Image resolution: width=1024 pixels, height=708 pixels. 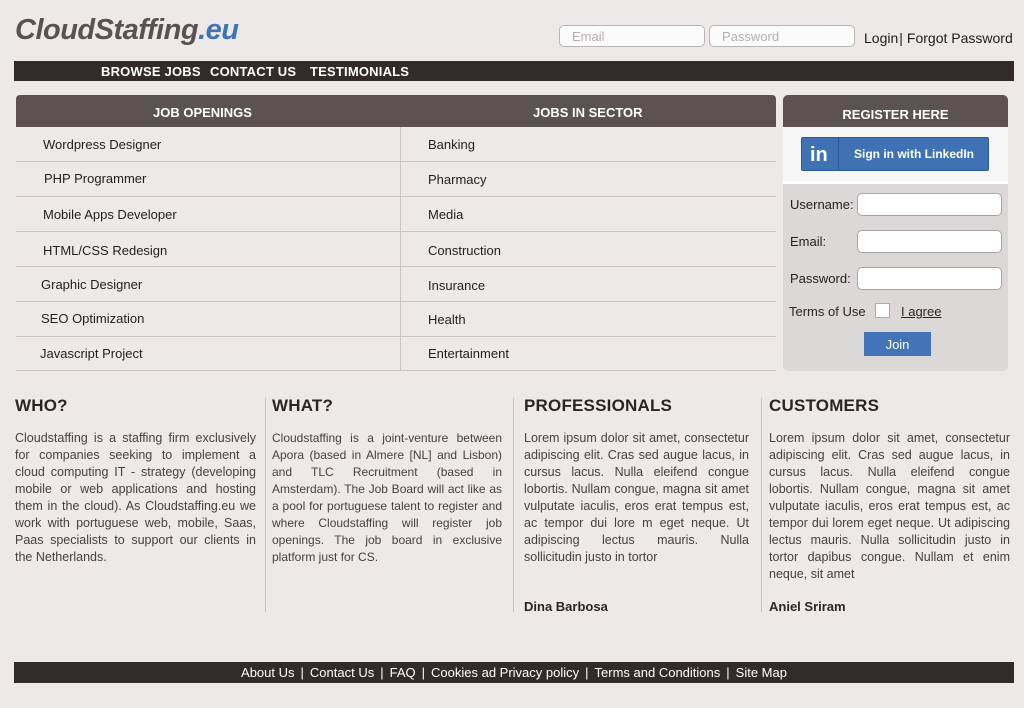 What do you see at coordinates (396, 284) in the screenshot?
I see `table-row: Graphic Designer Insurance` at bounding box center [396, 284].